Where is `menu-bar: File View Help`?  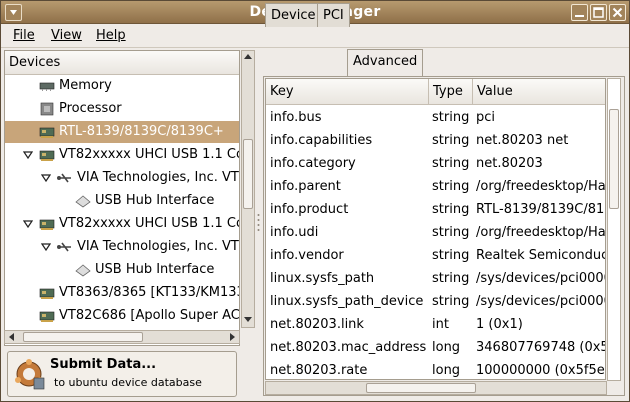
menu-bar: File View Help is located at coordinates (315, 36).